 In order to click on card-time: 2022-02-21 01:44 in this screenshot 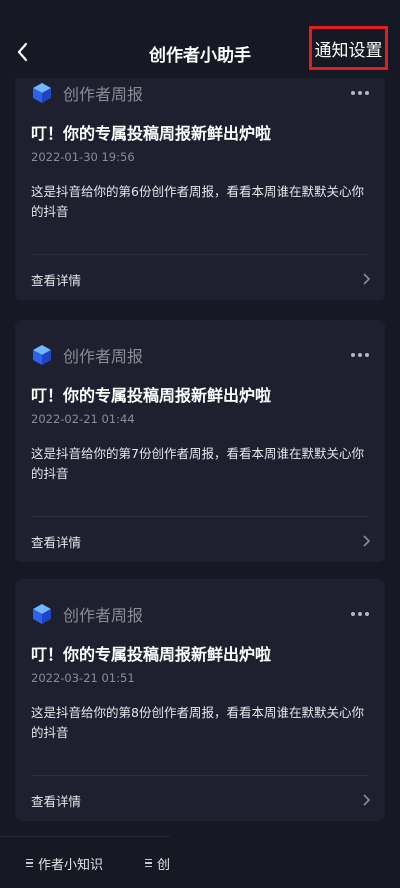, I will do `click(83, 419)`.